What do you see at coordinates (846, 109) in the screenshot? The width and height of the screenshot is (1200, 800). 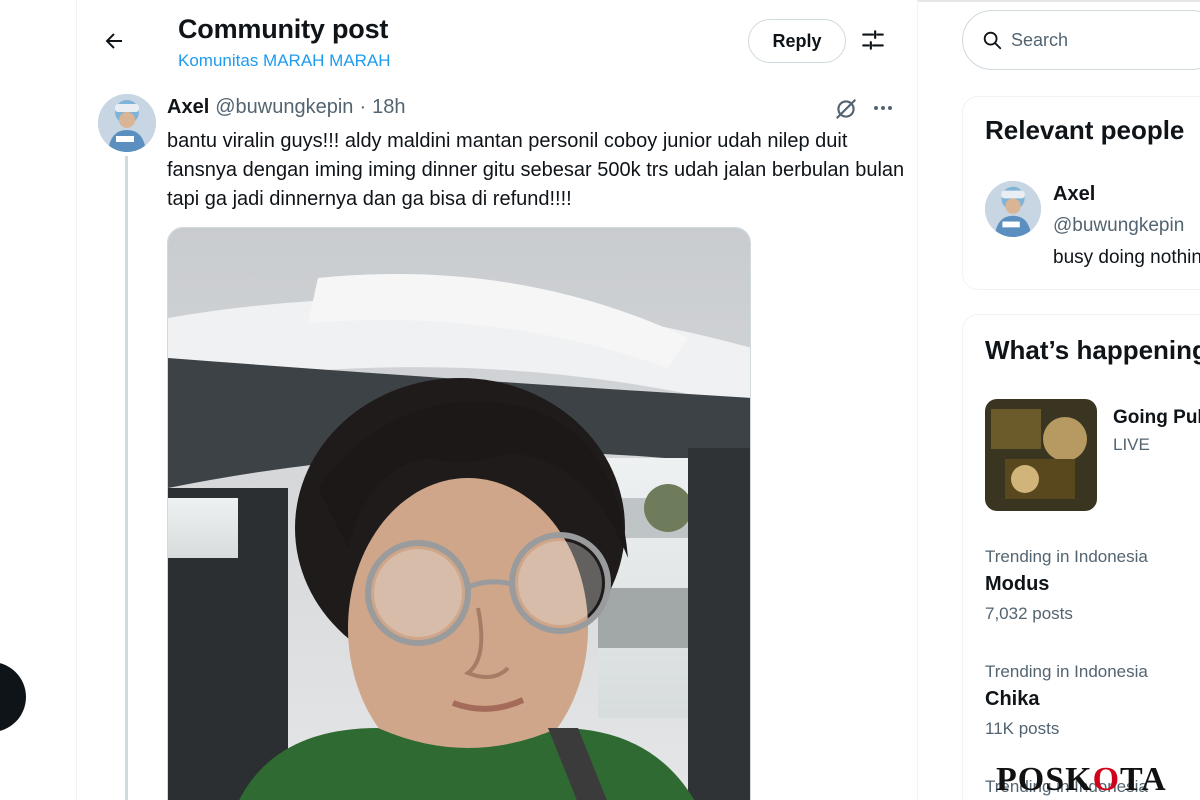 I see `grok-icon` at bounding box center [846, 109].